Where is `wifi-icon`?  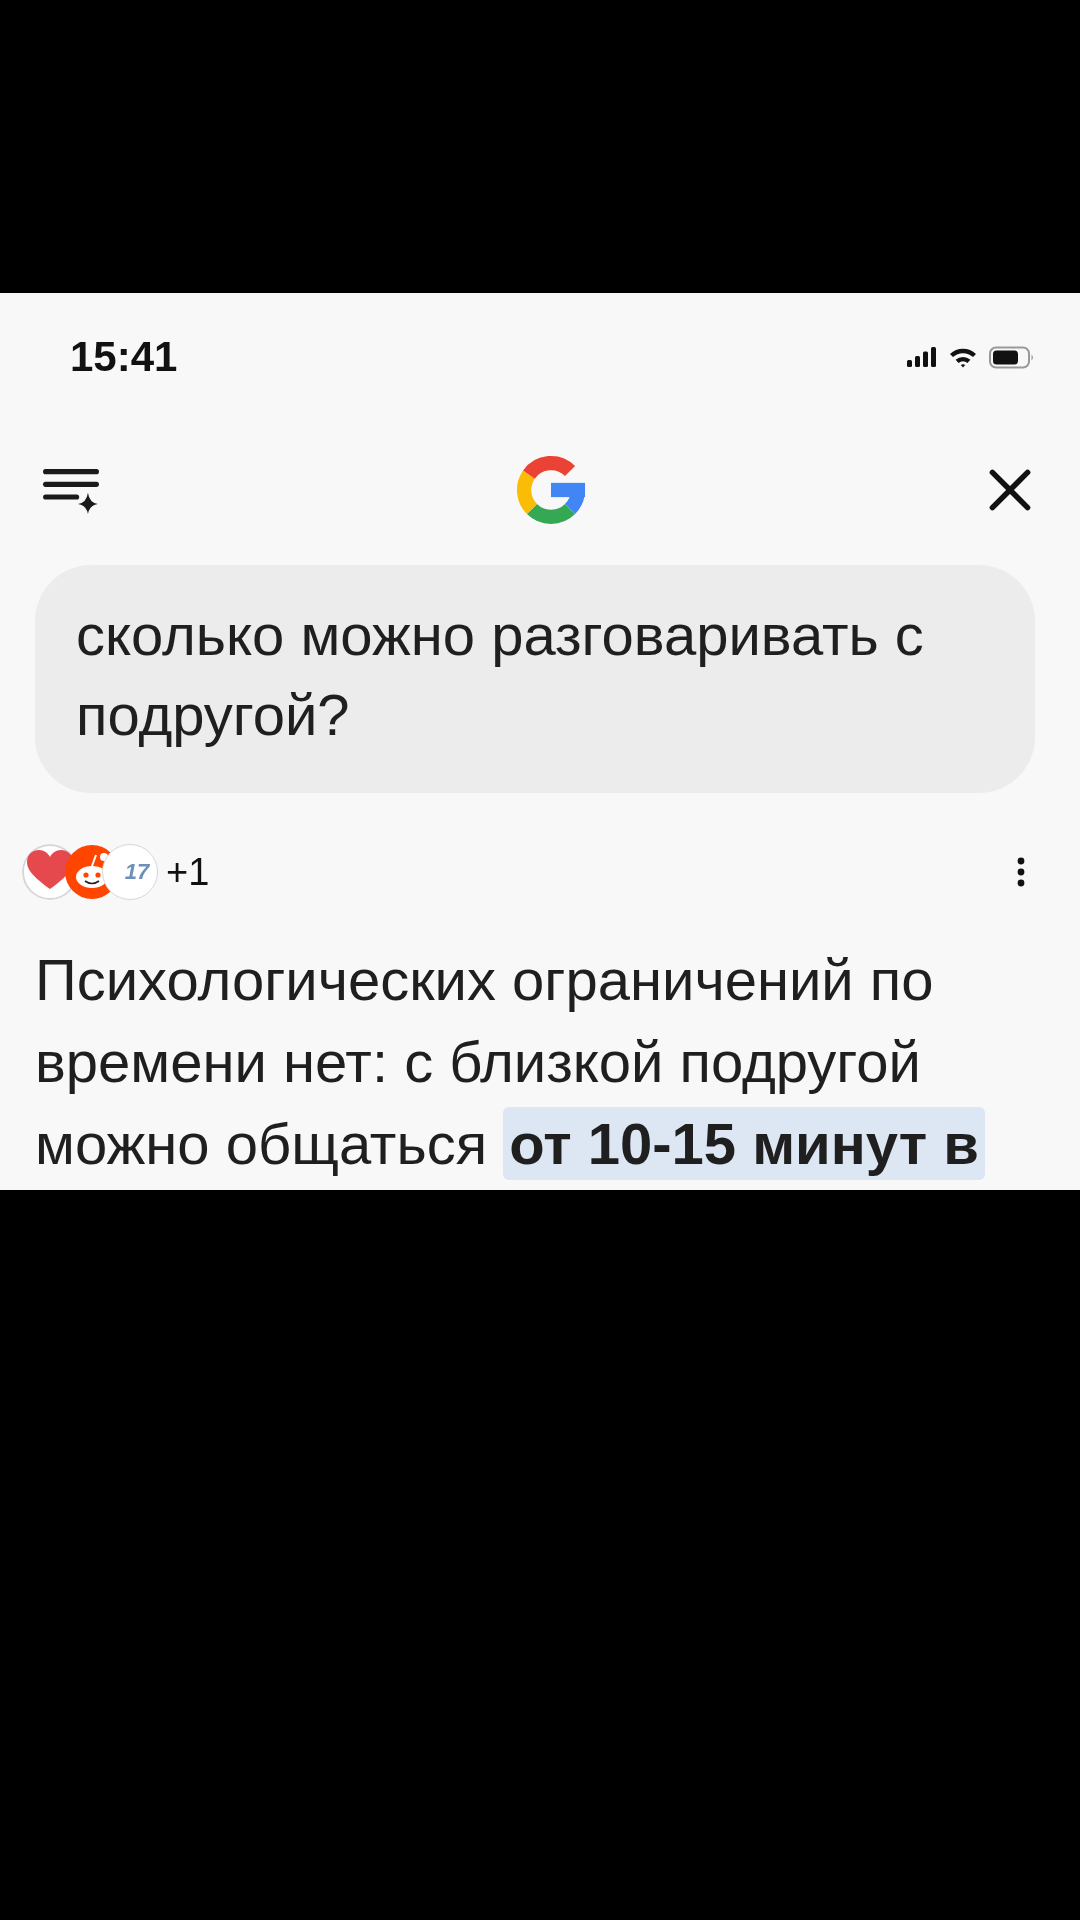
wifi-icon is located at coordinates (963, 357).